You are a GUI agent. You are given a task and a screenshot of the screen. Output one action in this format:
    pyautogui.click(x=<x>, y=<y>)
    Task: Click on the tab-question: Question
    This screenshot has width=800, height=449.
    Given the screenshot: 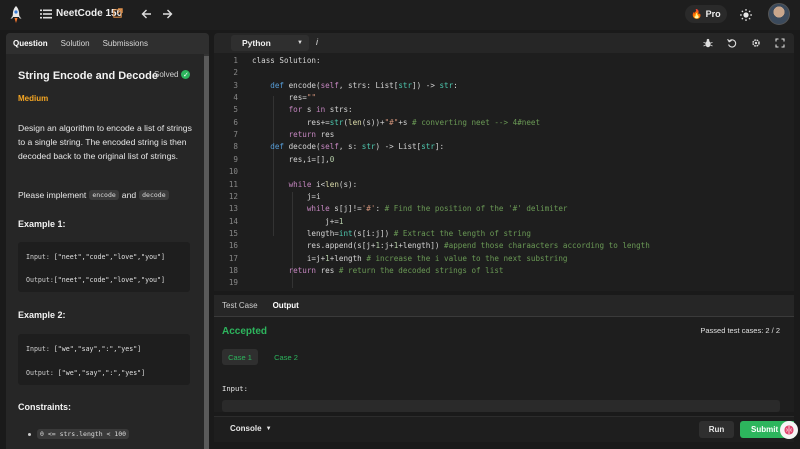 What is the action you would take?
    pyautogui.click(x=30, y=43)
    